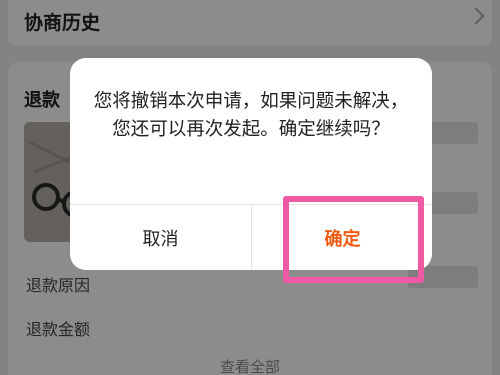 Image resolution: width=500 pixels, height=375 pixels. I want to click on cancel-button: 取消, so click(160, 237).